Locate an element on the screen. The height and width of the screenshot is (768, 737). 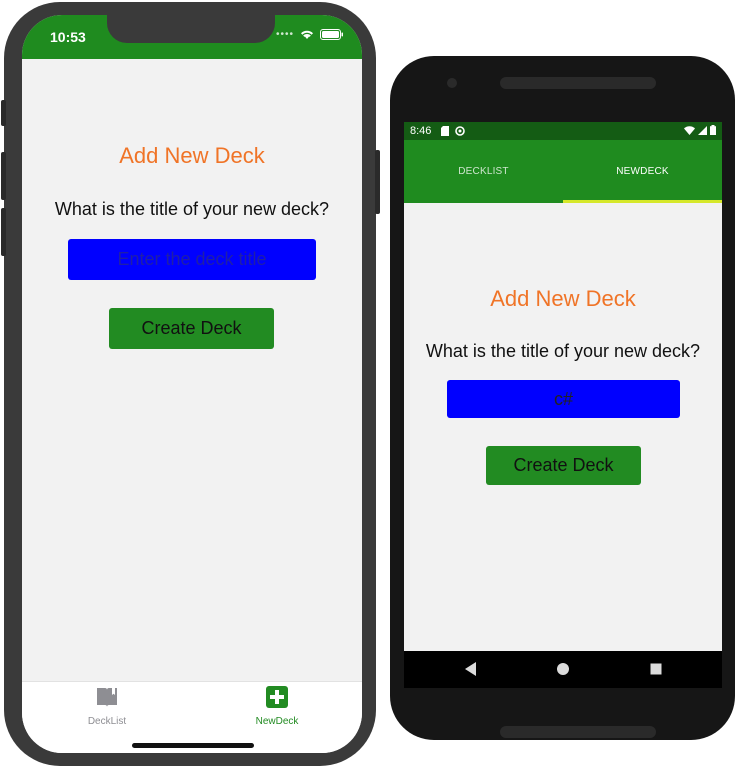
signal-icon is located at coordinates (702, 130).